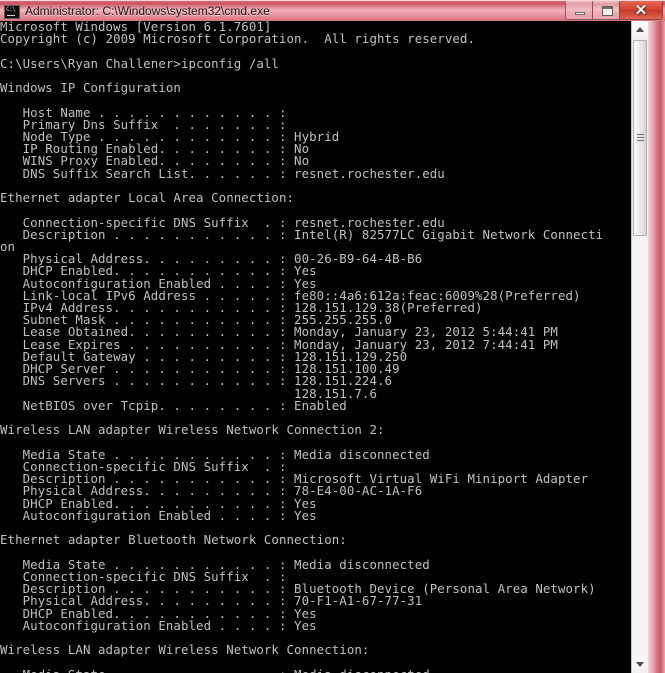  I want to click on scroll-up-arrow, so click(640, 29).